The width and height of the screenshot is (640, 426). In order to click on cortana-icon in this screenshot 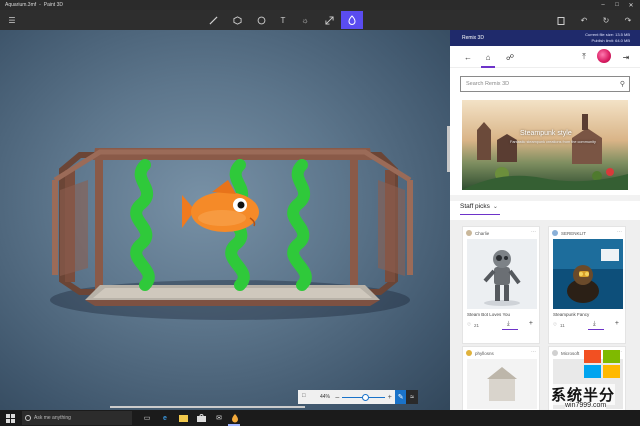, I will do `click(28, 418)`.